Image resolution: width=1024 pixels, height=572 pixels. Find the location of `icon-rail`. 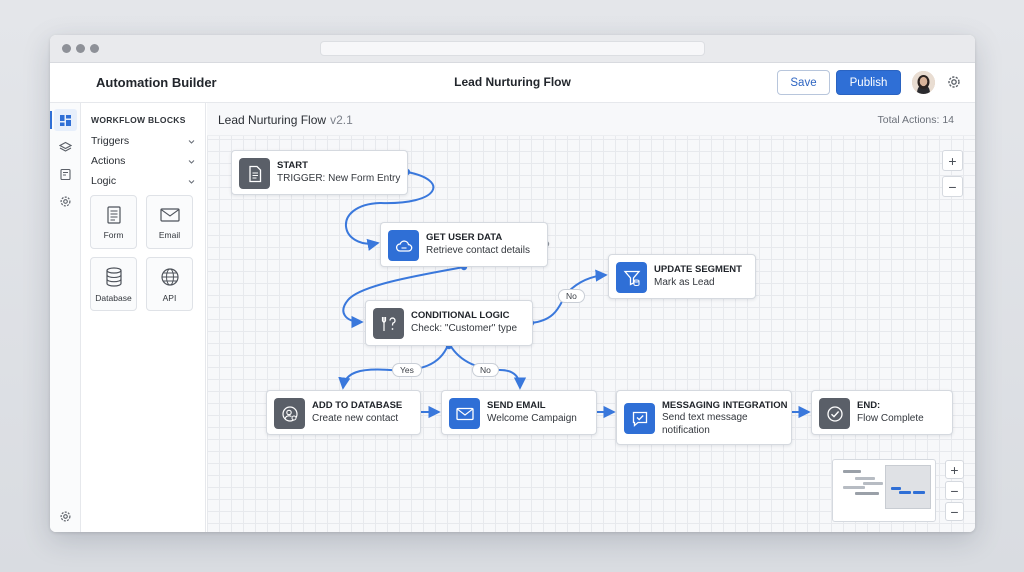

icon-rail is located at coordinates (65, 317).